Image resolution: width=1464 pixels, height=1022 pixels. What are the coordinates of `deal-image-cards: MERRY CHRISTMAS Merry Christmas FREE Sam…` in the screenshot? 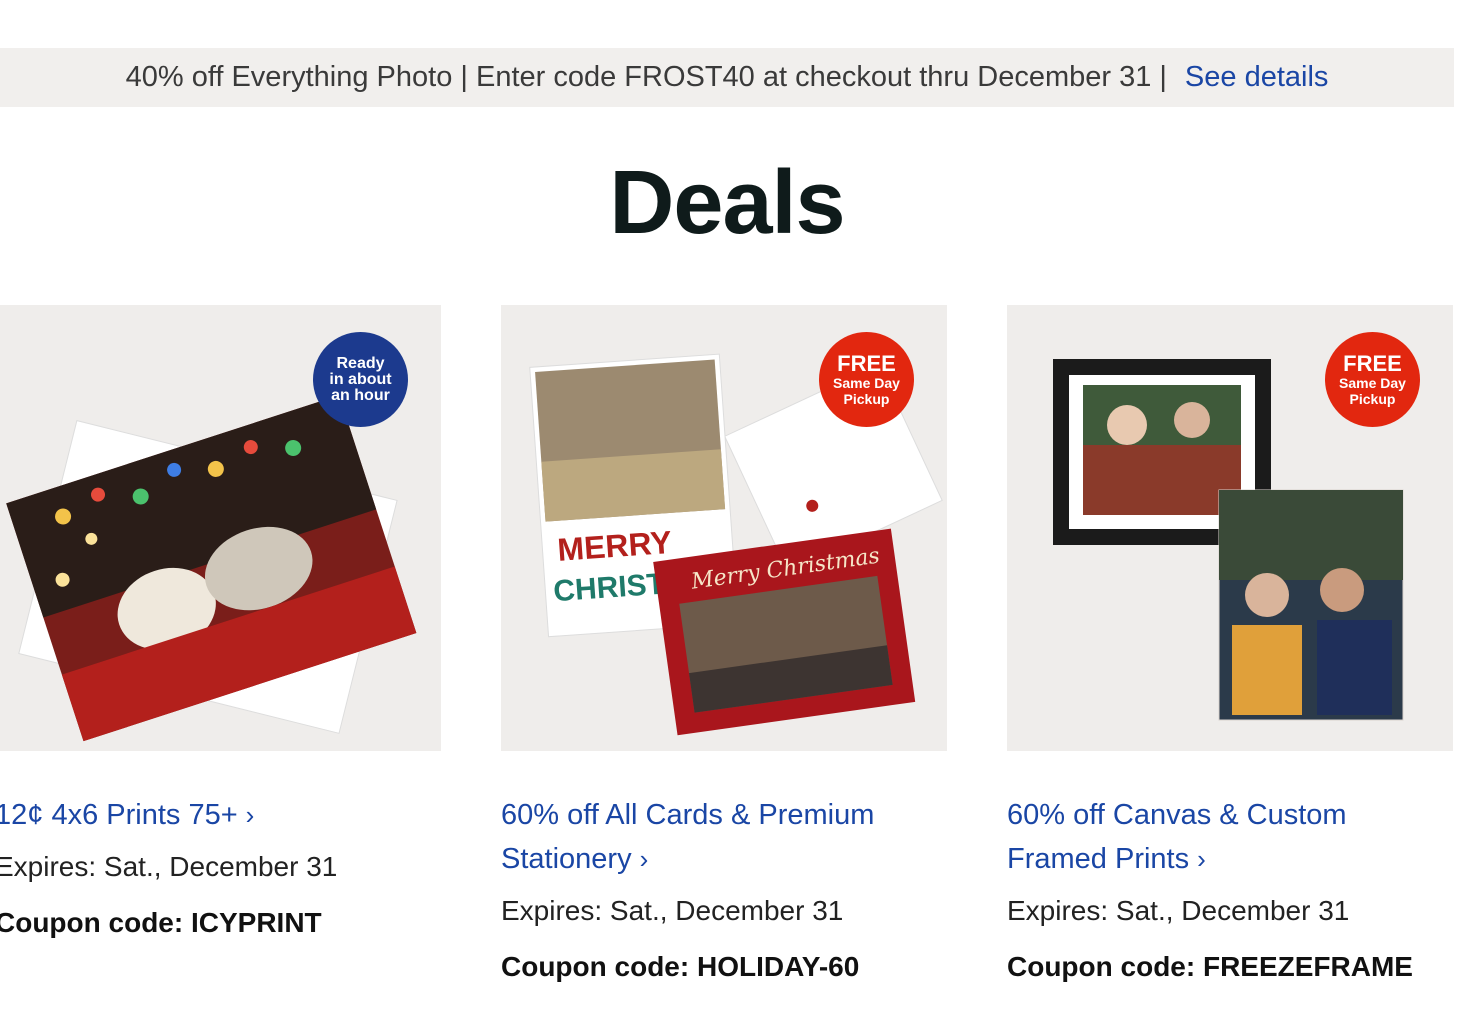 It's located at (724, 528).